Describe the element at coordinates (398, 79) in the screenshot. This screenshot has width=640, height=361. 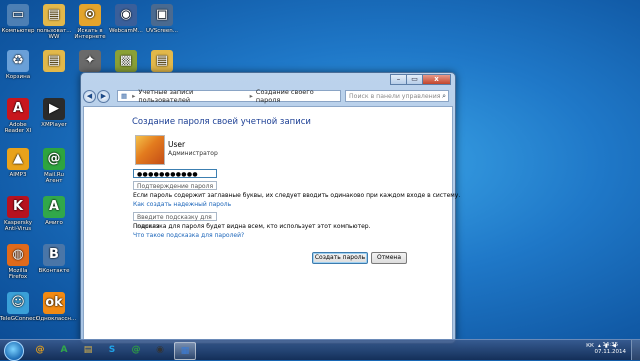
I see `minimize-button: –` at that location.